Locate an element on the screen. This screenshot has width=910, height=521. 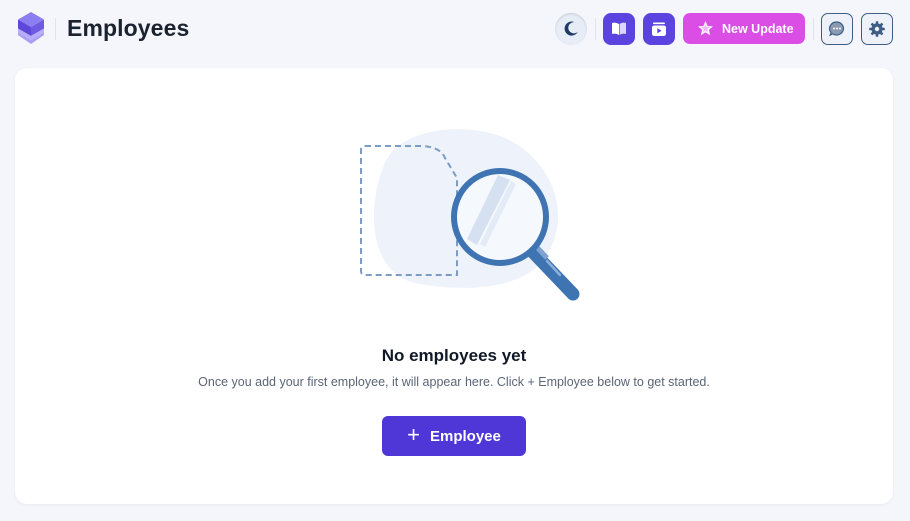
moon-icon is located at coordinates (571, 28).